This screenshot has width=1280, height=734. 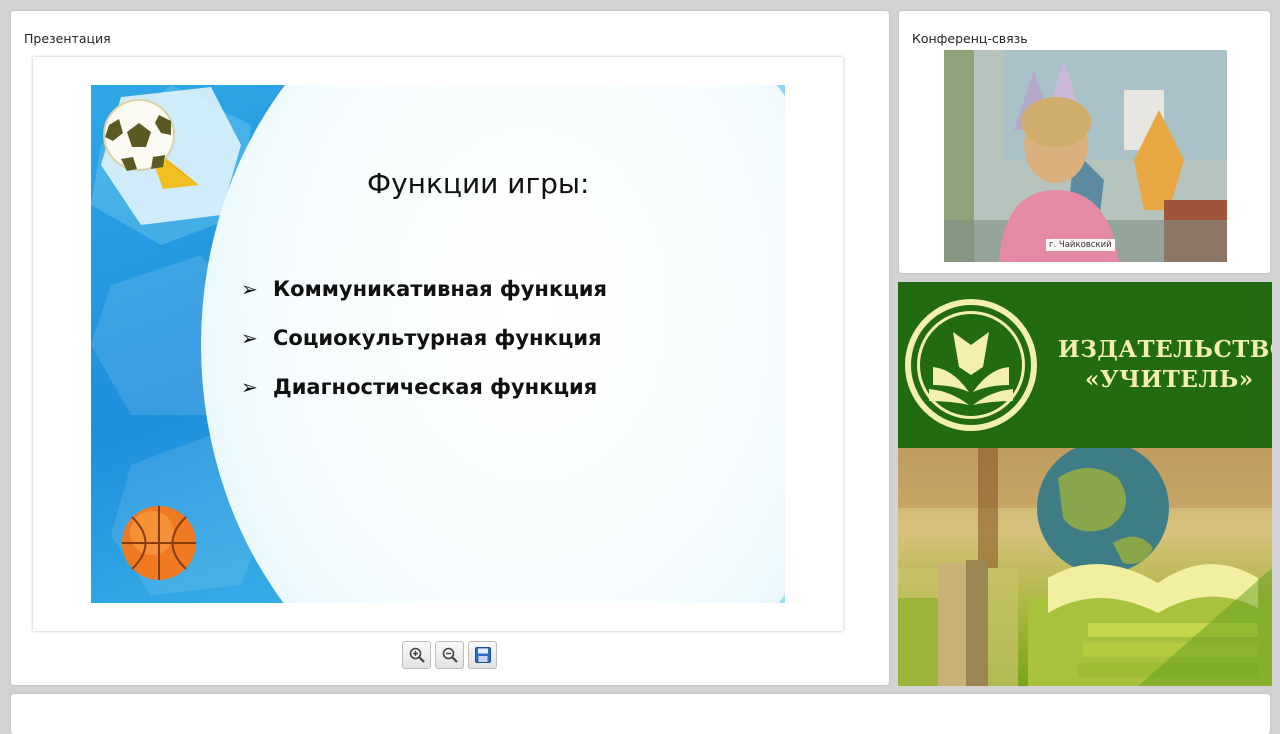 I want to click on floppy-disk-icon, so click(x=482, y=655).